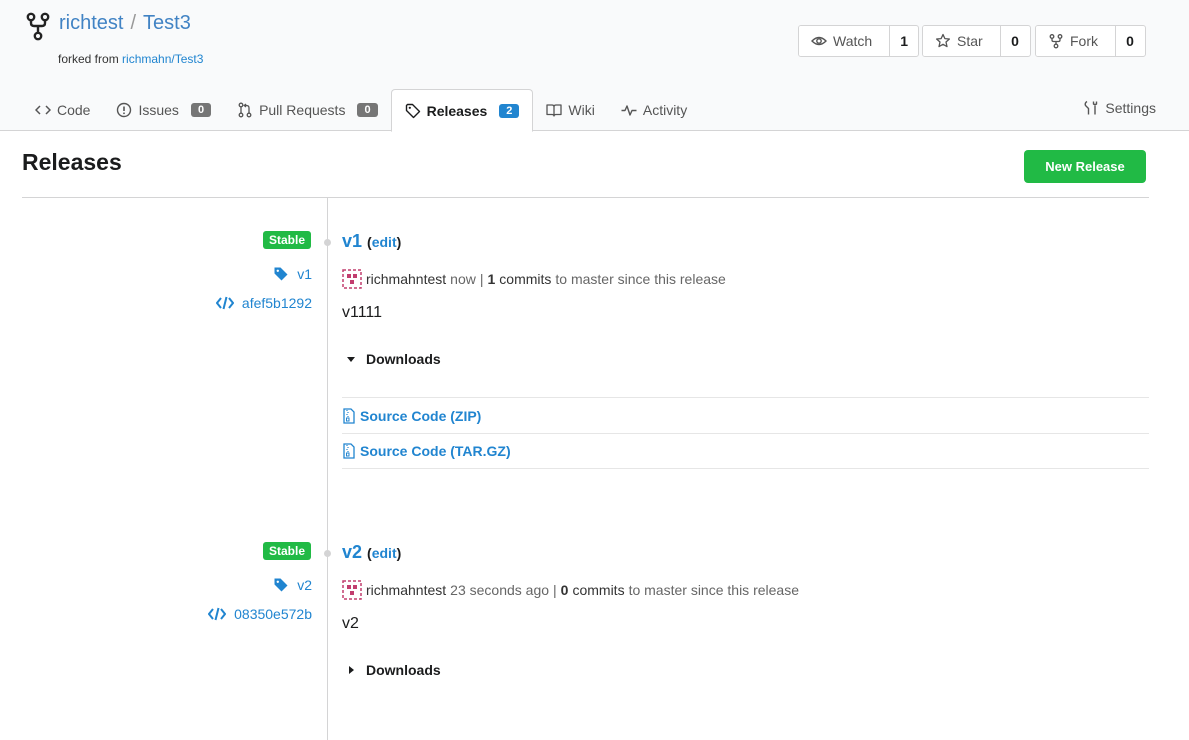 The image size is (1189, 740). Describe the element at coordinates (629, 110) in the screenshot. I see `pulse-icon` at that location.